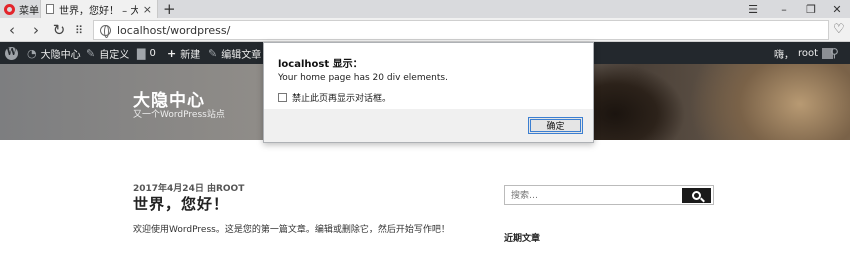  Describe the element at coordinates (181, 203) in the screenshot. I see `post-title: 世界，您好！` at that location.